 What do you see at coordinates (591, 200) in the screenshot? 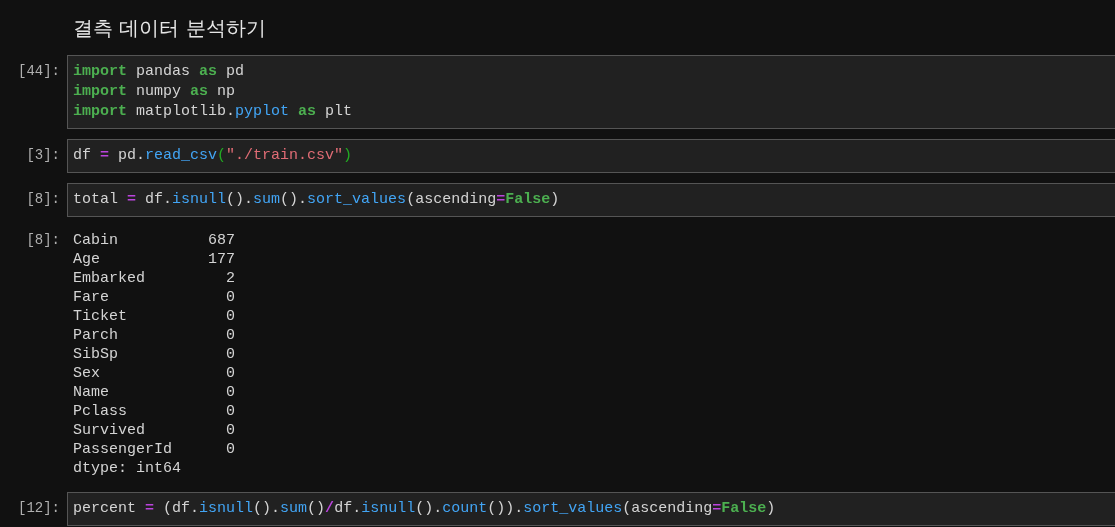
I see `code-cell: total = df.isnull().sum().sort_values(ascending=False)` at bounding box center [591, 200].